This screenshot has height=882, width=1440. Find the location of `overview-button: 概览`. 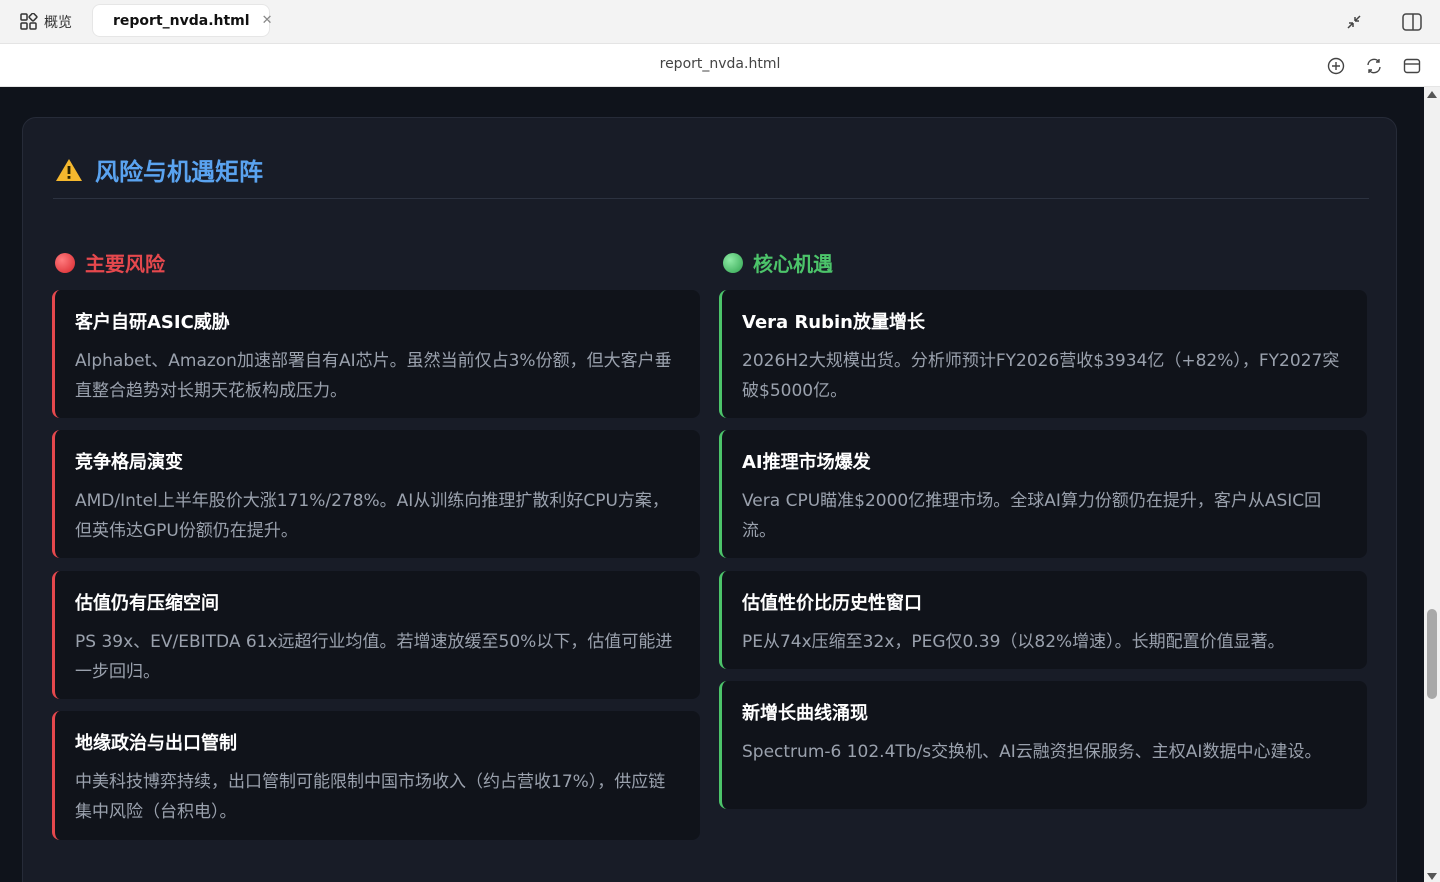

overview-button: 概览 is located at coordinates (46, 22).